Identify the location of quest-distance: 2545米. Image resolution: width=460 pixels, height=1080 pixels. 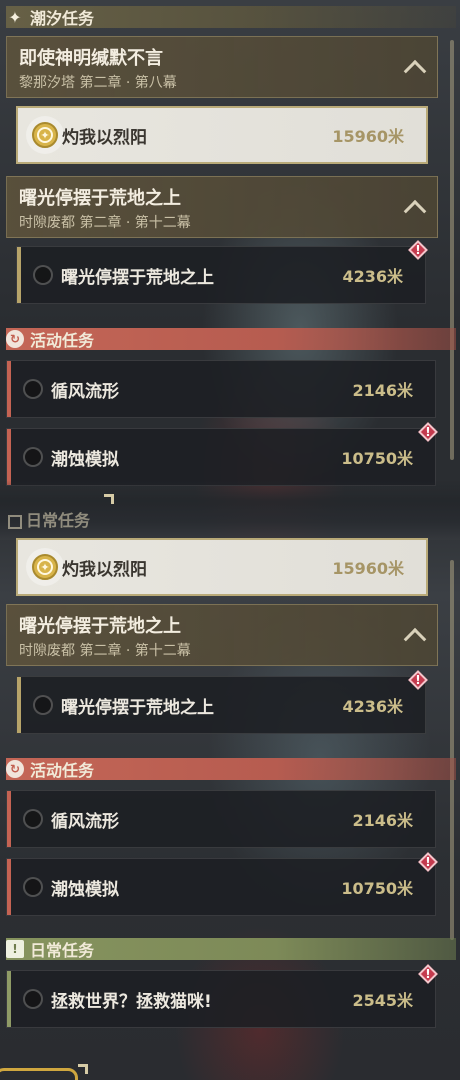
(382, 1000).